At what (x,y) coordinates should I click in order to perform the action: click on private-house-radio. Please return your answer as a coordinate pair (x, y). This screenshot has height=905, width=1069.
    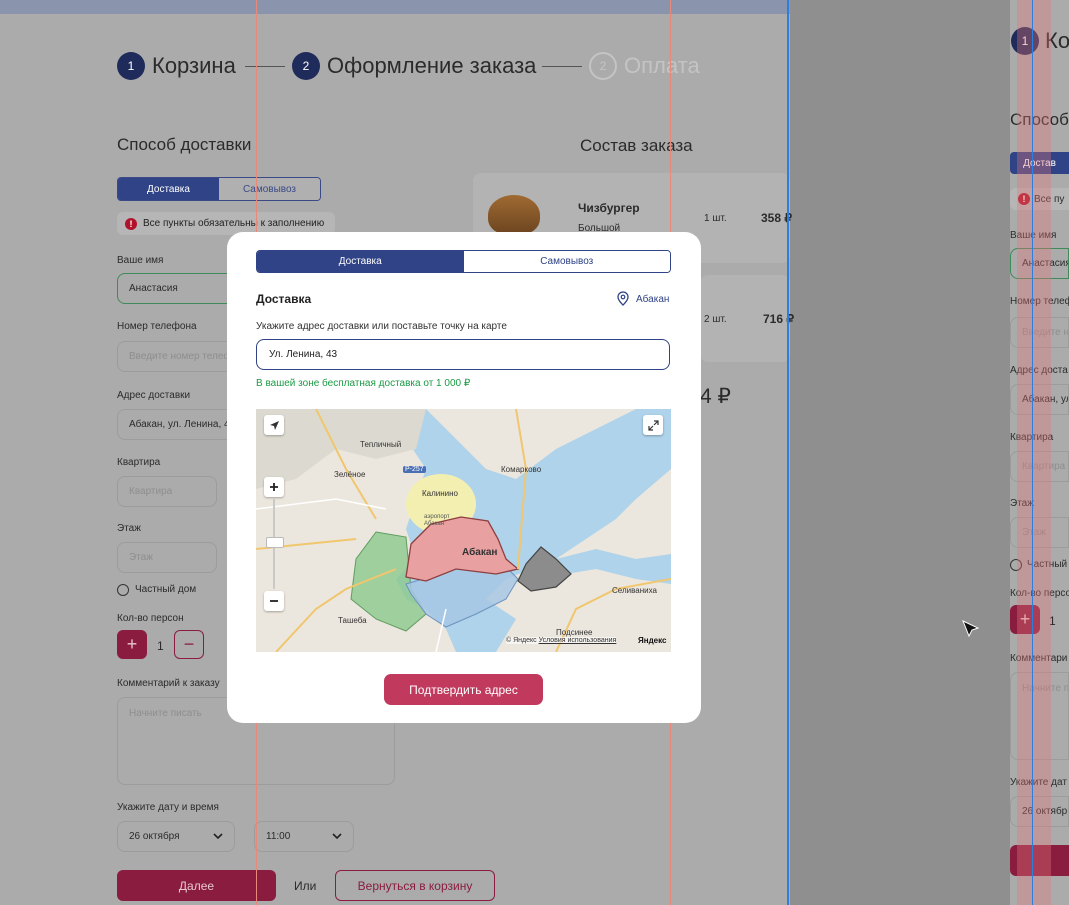
    Looking at the image, I should click on (123, 590).